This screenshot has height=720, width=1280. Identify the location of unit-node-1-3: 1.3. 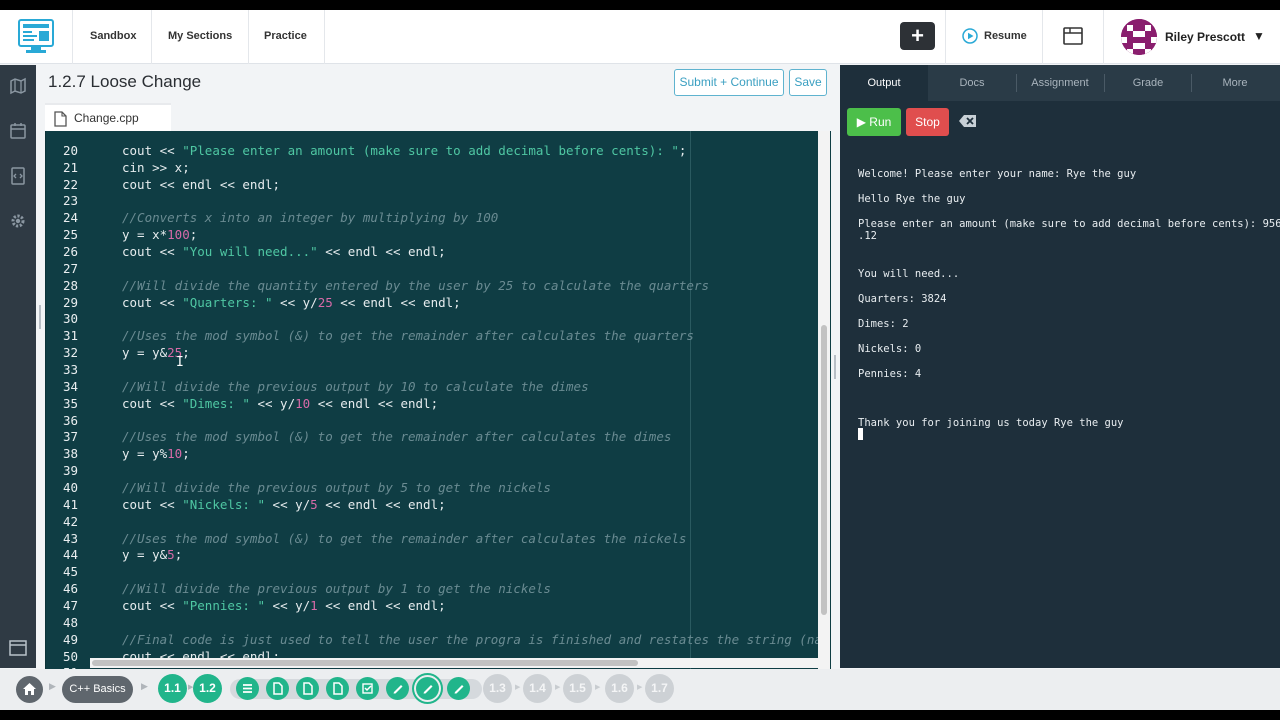
(497, 688).